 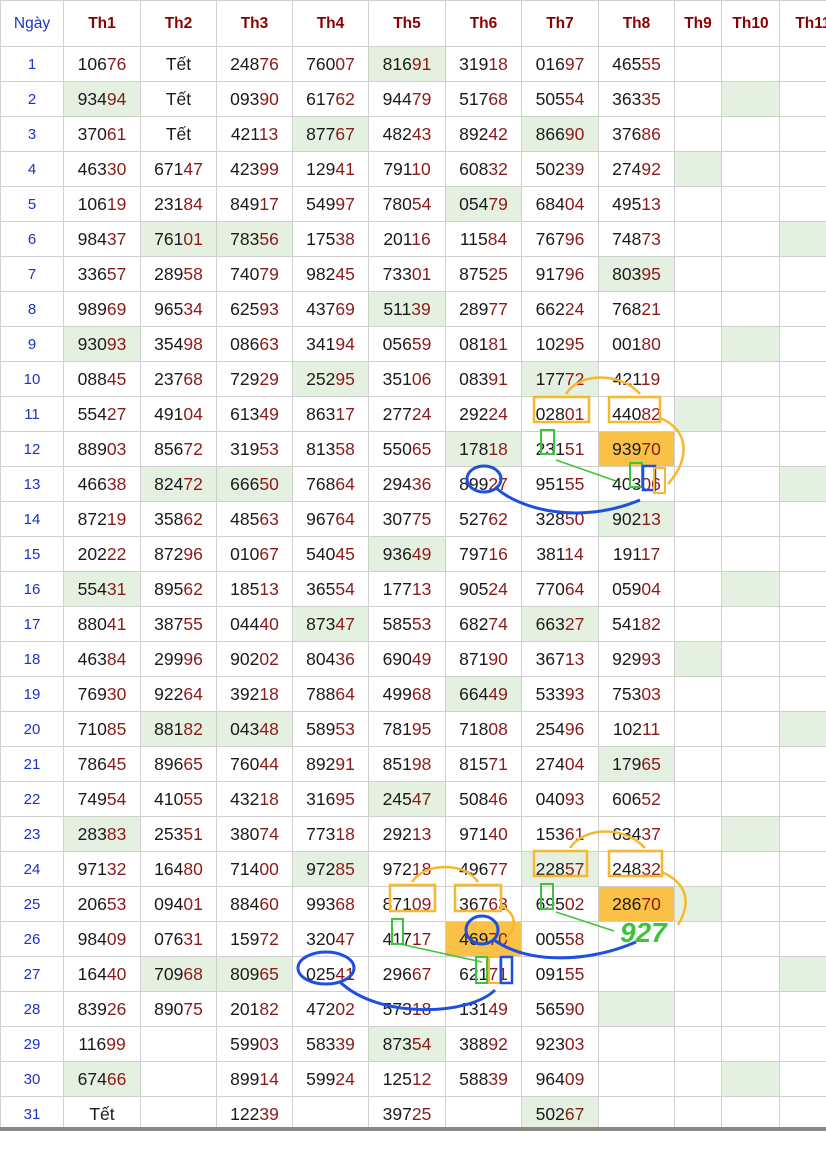 I want to click on result-cell: 50239, so click(x=560, y=169).